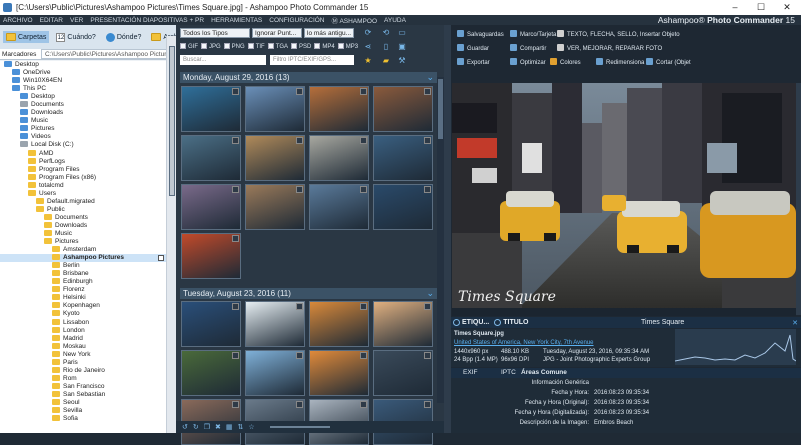 Image resolution: width=801 pixels, height=445 pixels. Describe the element at coordinates (218, 427) in the screenshot. I see `delete-icon: ✖` at that location.